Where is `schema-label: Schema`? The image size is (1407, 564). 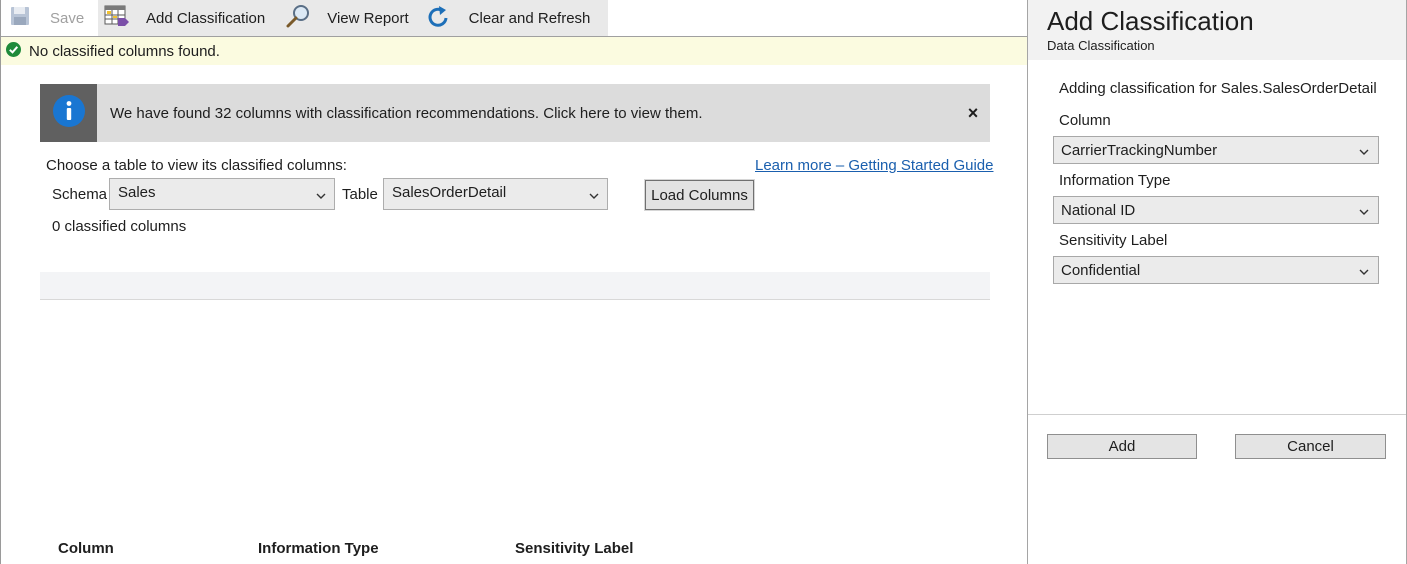
schema-label: Schema is located at coordinates (80, 194).